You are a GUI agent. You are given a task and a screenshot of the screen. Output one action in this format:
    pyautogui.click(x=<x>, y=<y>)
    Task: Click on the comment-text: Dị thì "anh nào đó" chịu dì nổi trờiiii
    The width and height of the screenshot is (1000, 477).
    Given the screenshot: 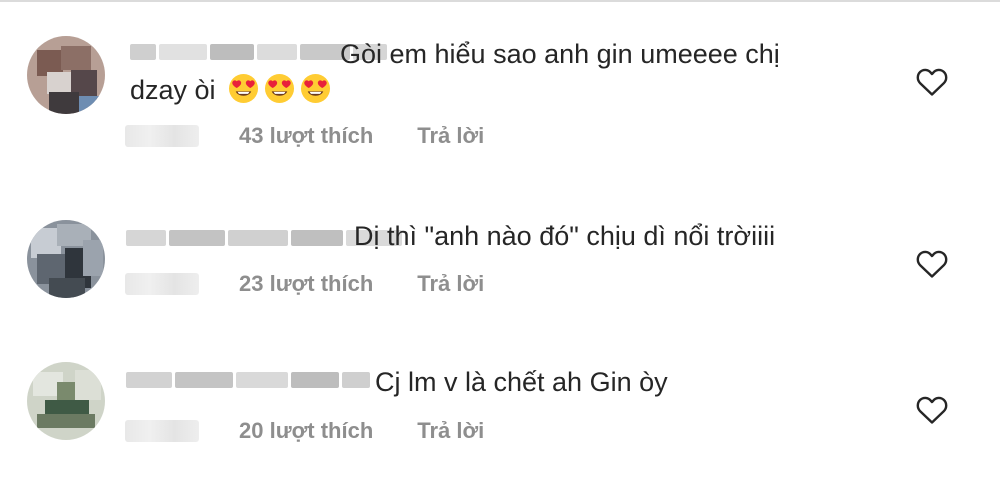 What is the action you would take?
    pyautogui.click(x=565, y=236)
    